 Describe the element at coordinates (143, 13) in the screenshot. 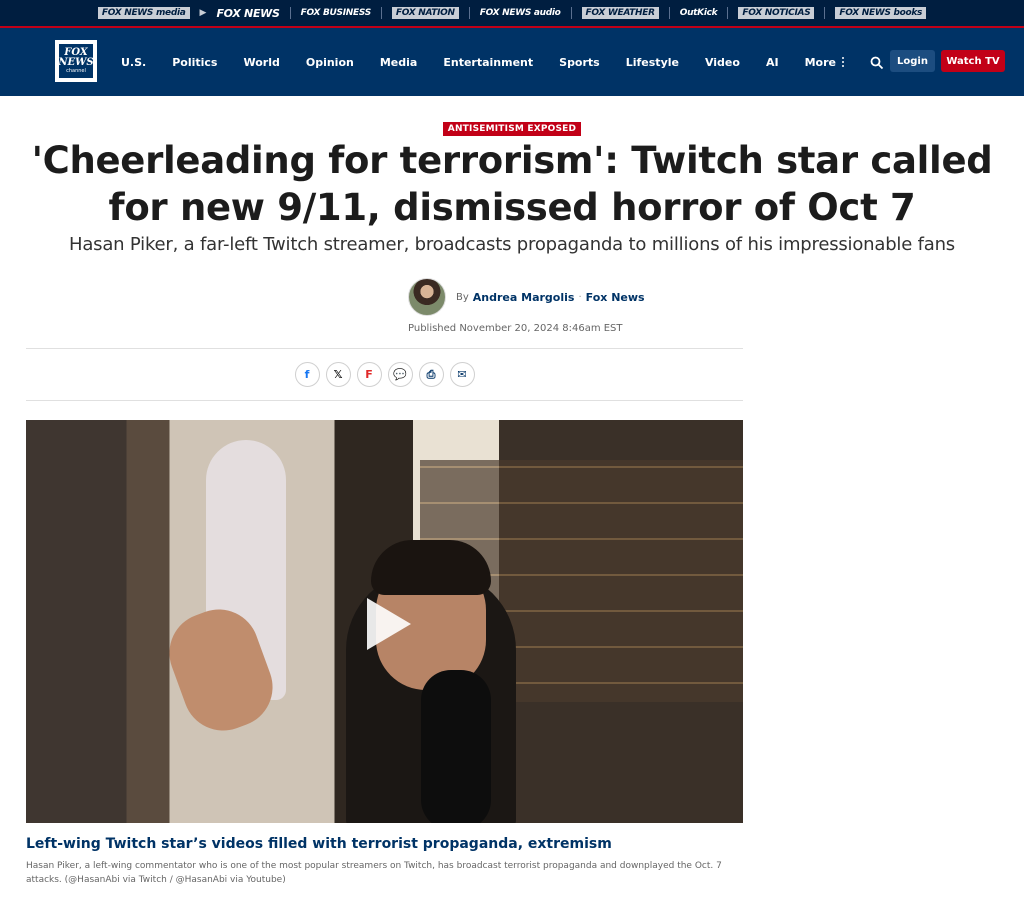

I see `network-link-fox-news-media: FOX NEWS media` at that location.